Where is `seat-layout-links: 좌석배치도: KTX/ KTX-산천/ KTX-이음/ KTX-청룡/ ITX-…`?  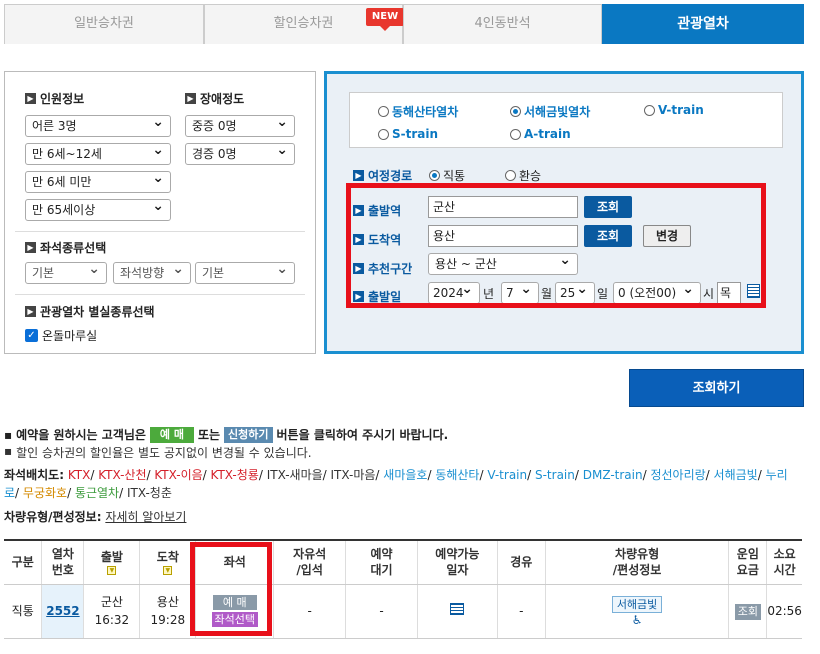
seat-layout-links: 좌석배치도: KTX/ KTX-산천/ KTX-이음/ KTX-청룡/ ITX-… is located at coordinates (399, 484).